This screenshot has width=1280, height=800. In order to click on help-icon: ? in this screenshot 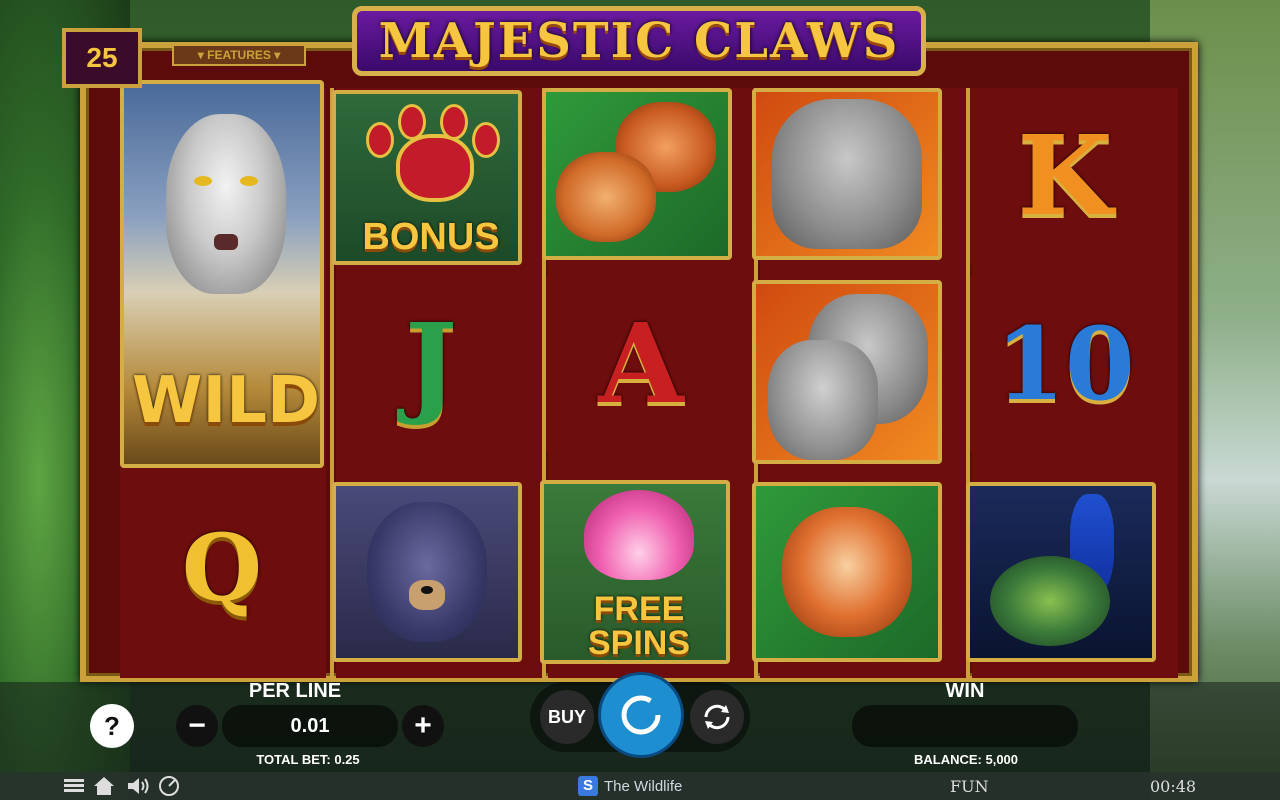, I will do `click(112, 725)`.